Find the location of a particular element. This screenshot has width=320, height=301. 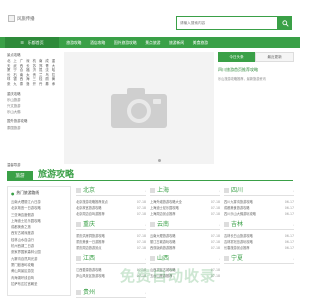

watermark: 免费自动收录 is located at coordinates (168, 276).